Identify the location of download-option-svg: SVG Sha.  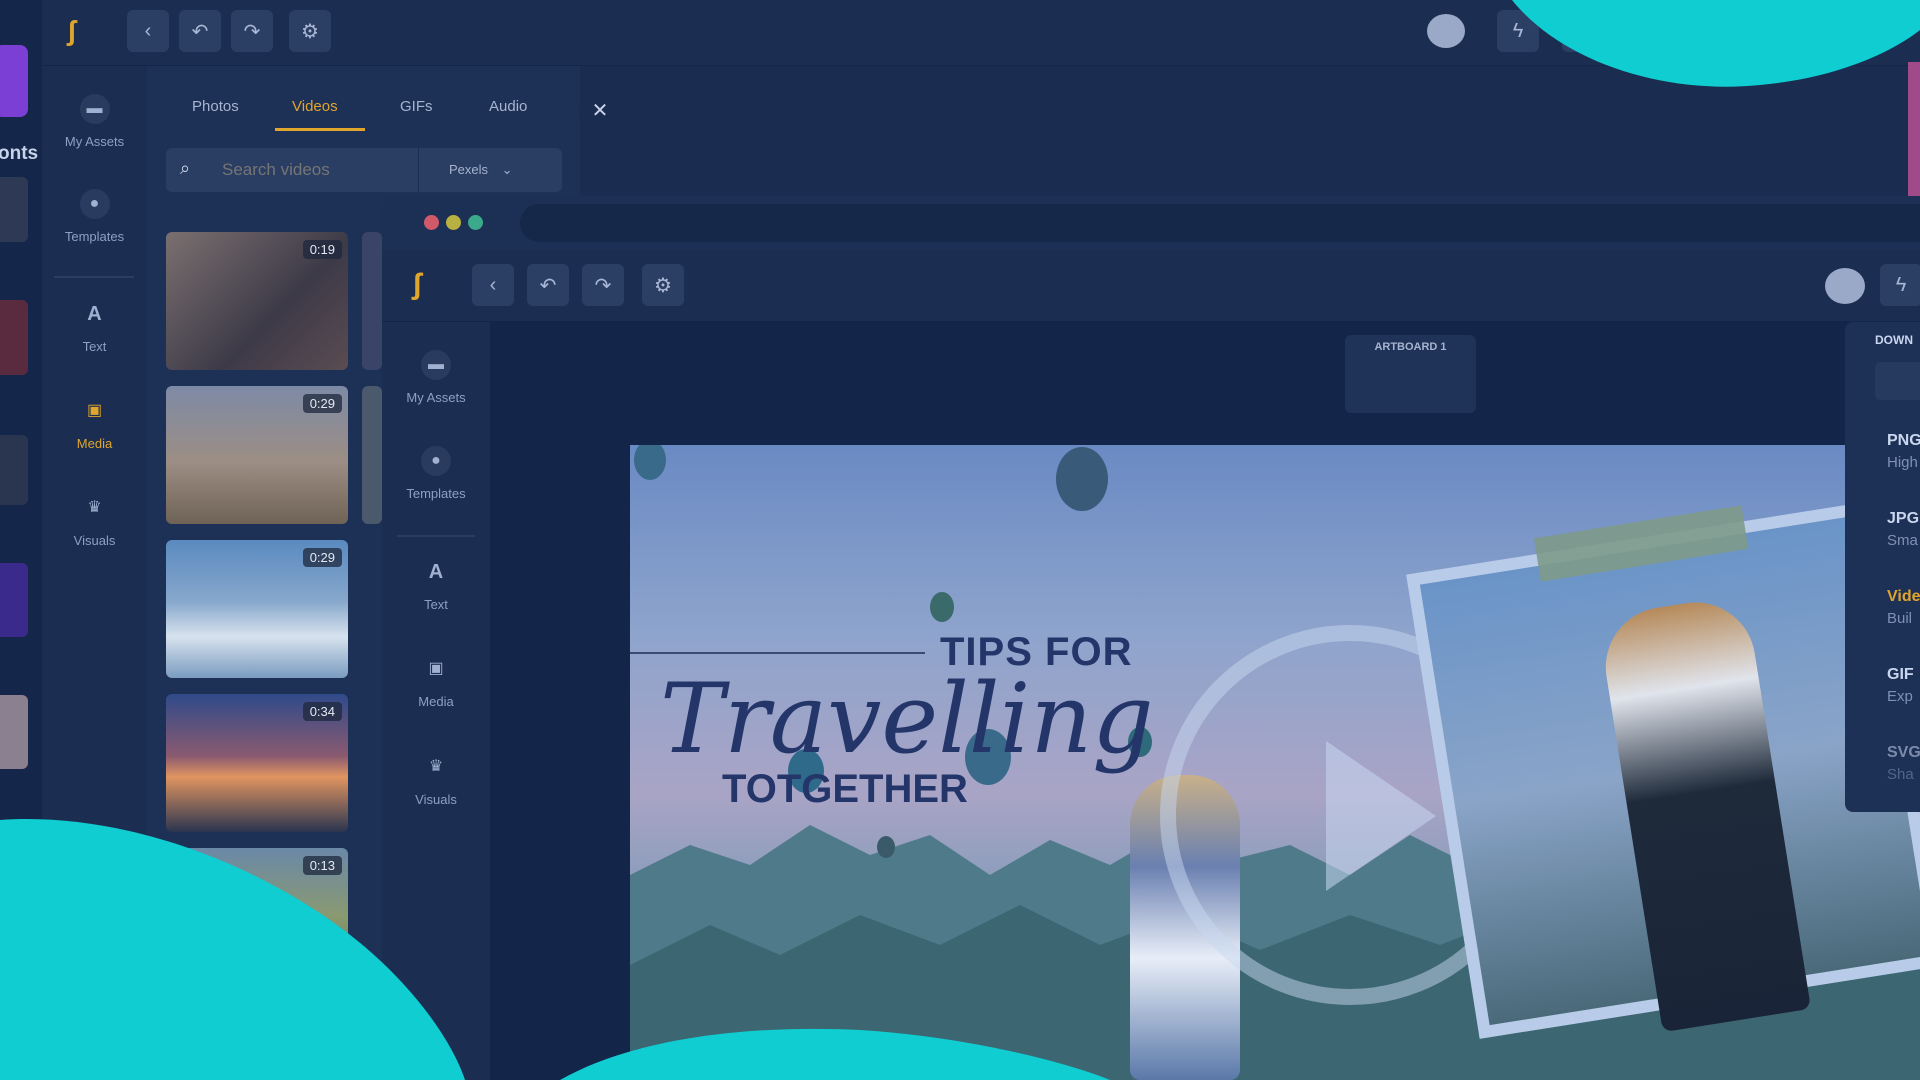
(1903, 763).